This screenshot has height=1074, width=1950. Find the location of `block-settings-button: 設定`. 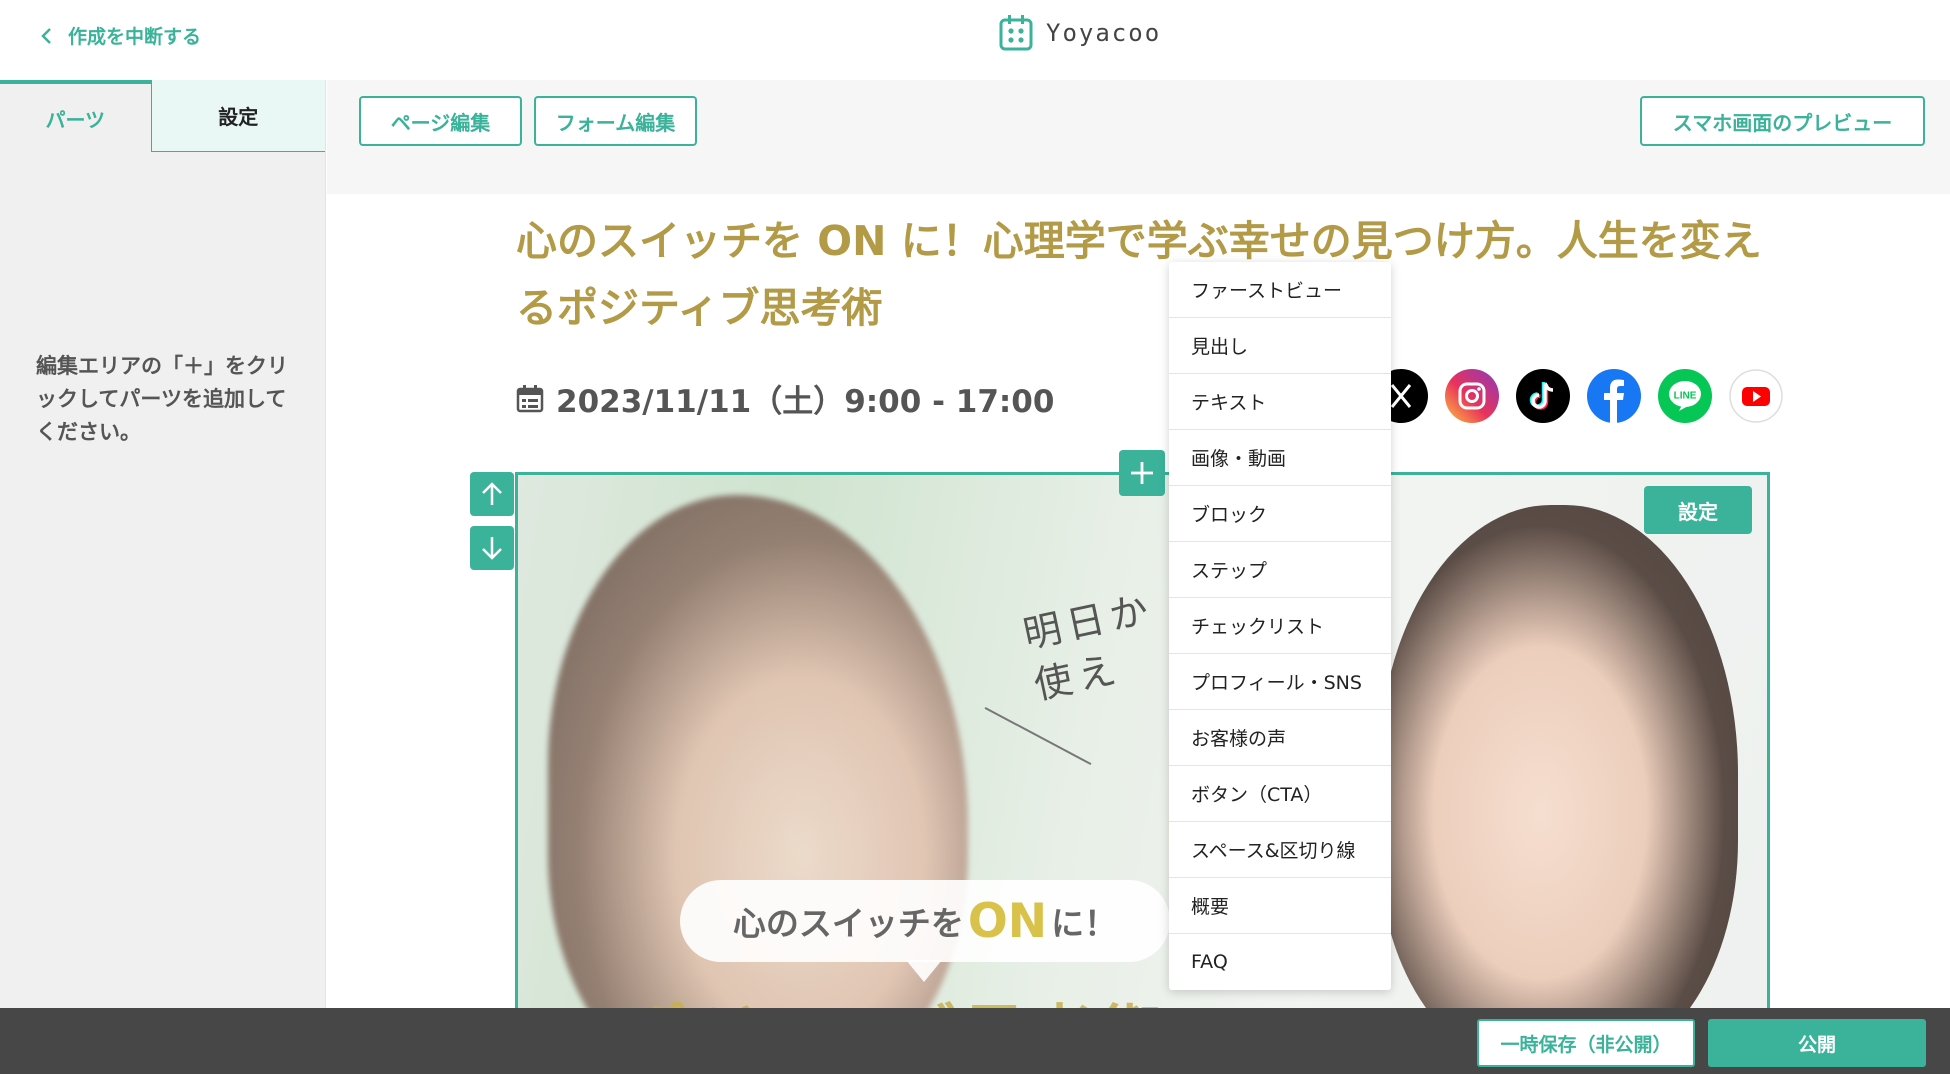

block-settings-button: 設定 is located at coordinates (1698, 510).